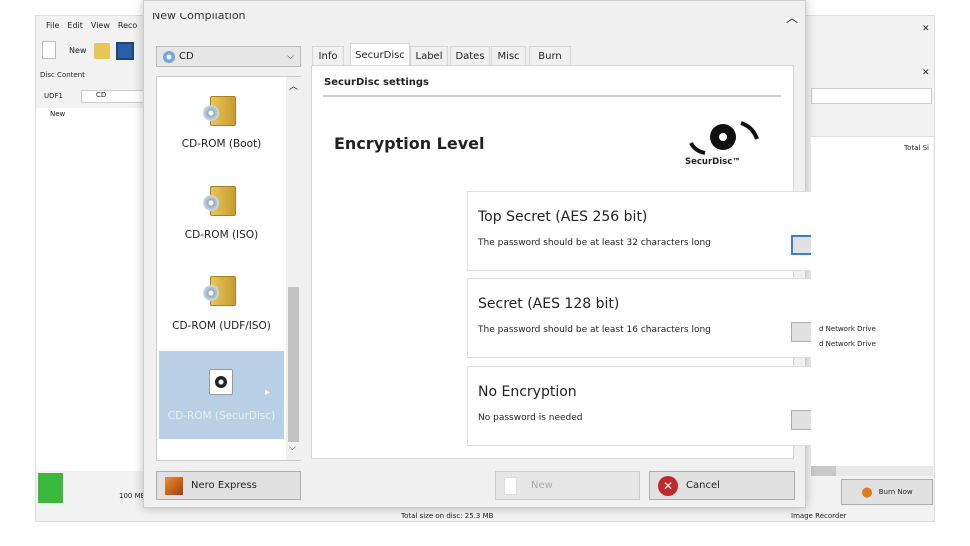 Image resolution: width=970 pixels, height=546 pixels. Describe the element at coordinates (219, 111) in the screenshot. I see `cd-rom-boot-icon` at that location.